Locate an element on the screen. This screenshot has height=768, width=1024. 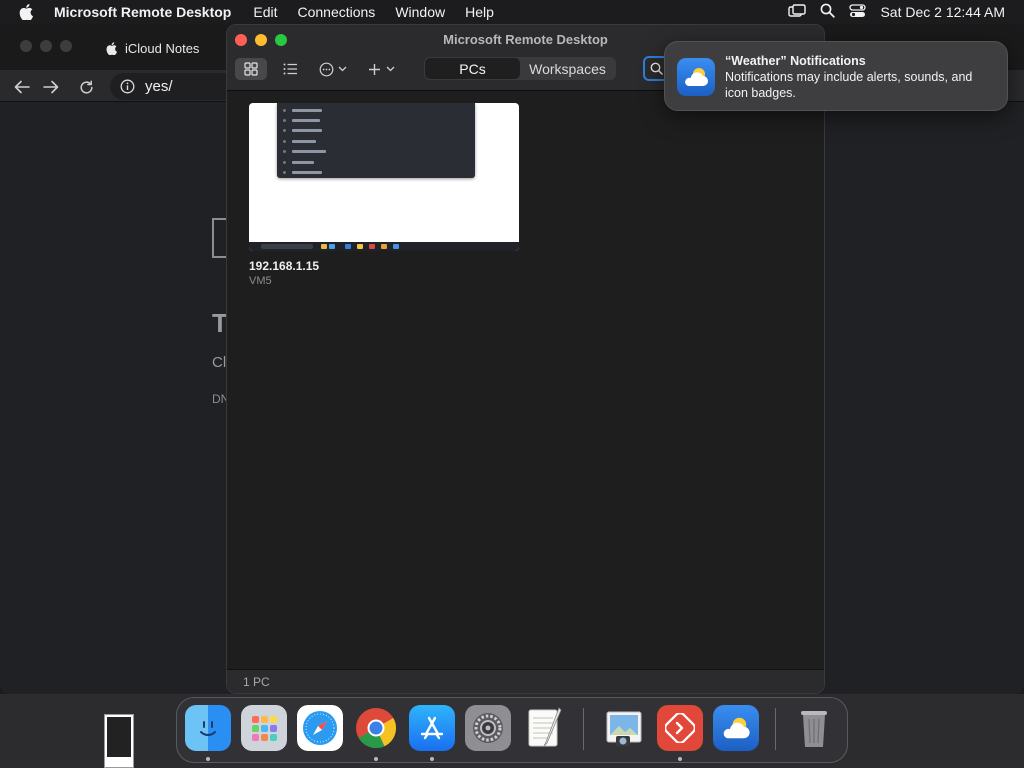
weather-app-icon is located at coordinates (736, 728).